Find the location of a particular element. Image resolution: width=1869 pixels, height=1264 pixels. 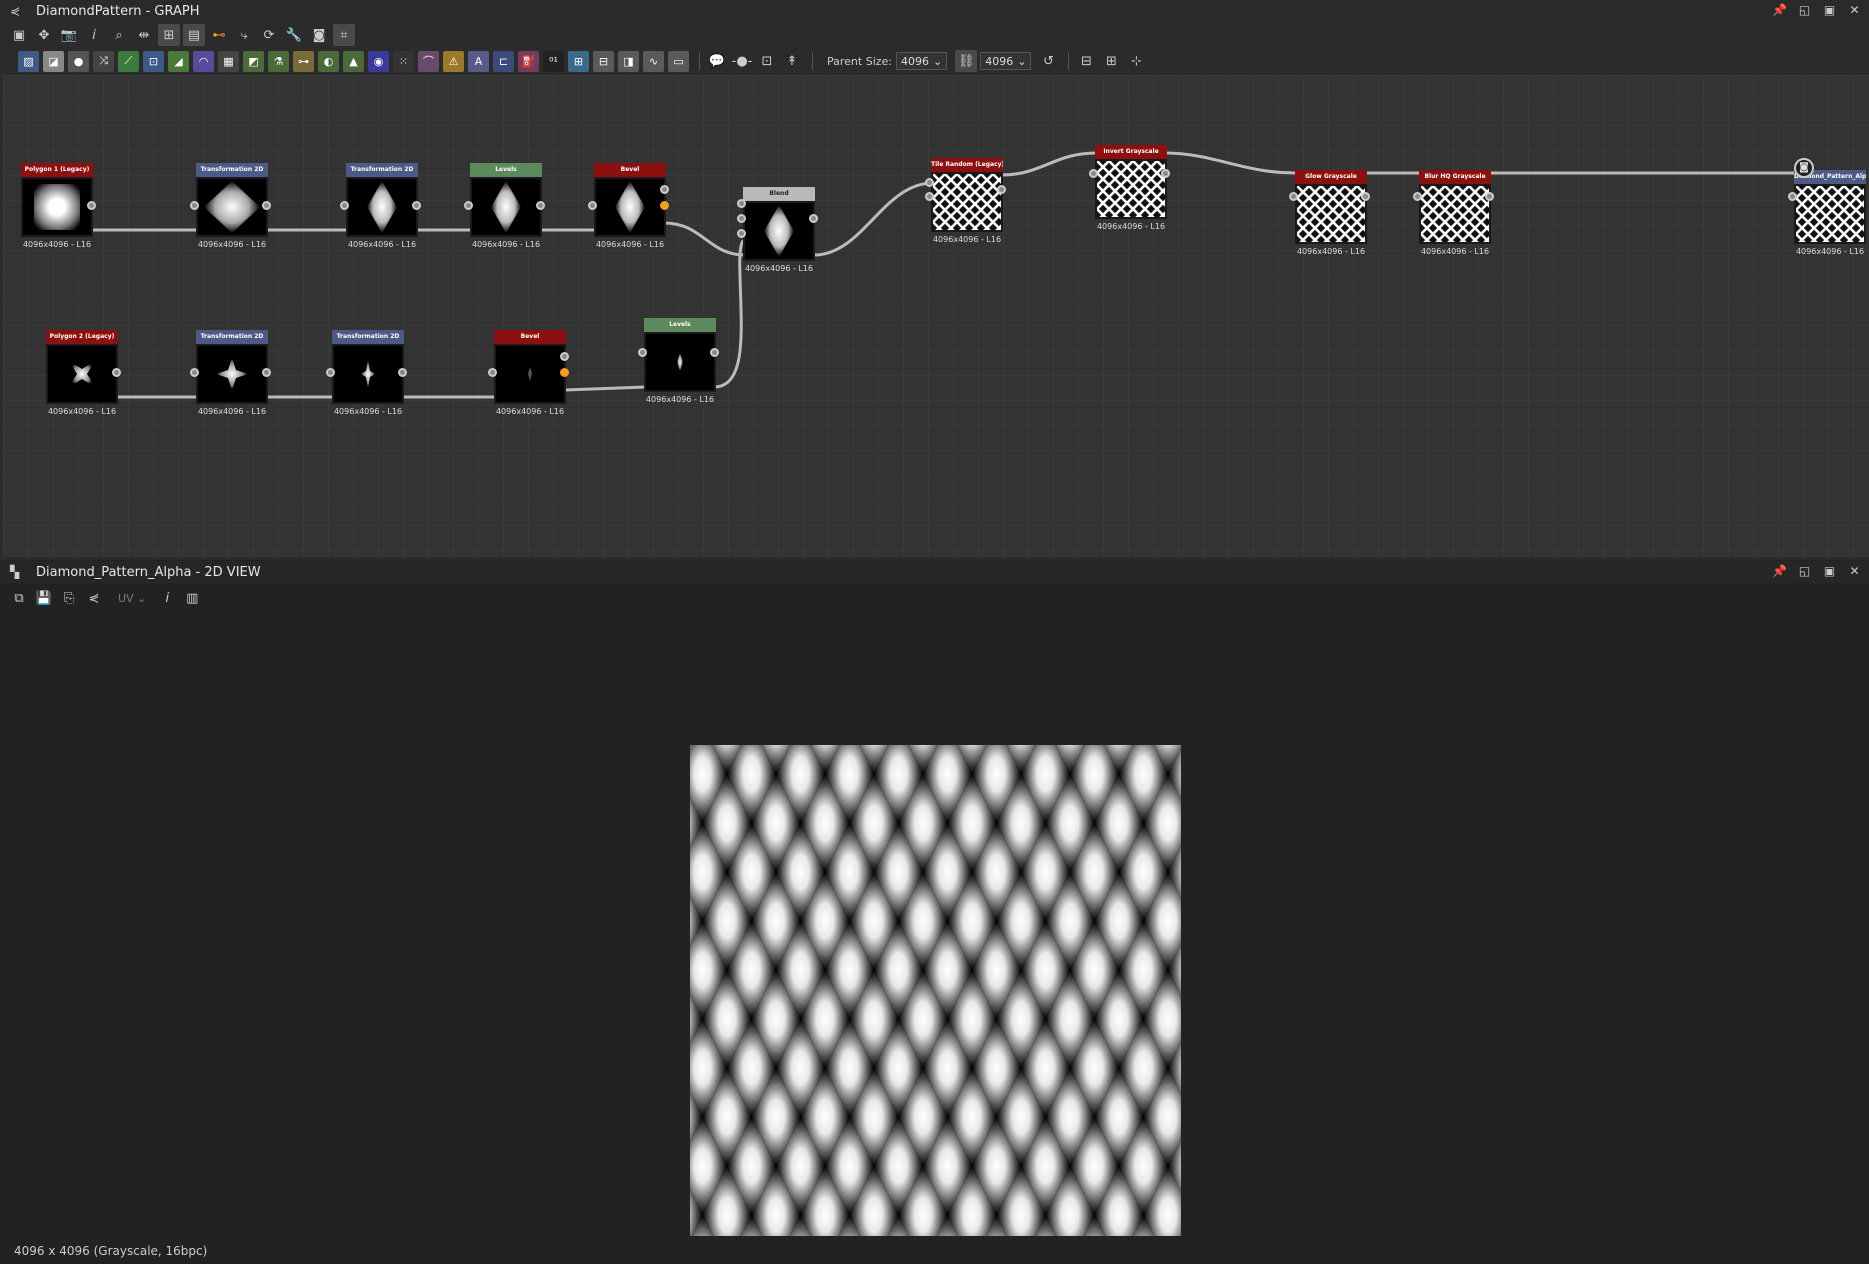

pixel-processor-icon: ⊶ is located at coordinates (303, 61).